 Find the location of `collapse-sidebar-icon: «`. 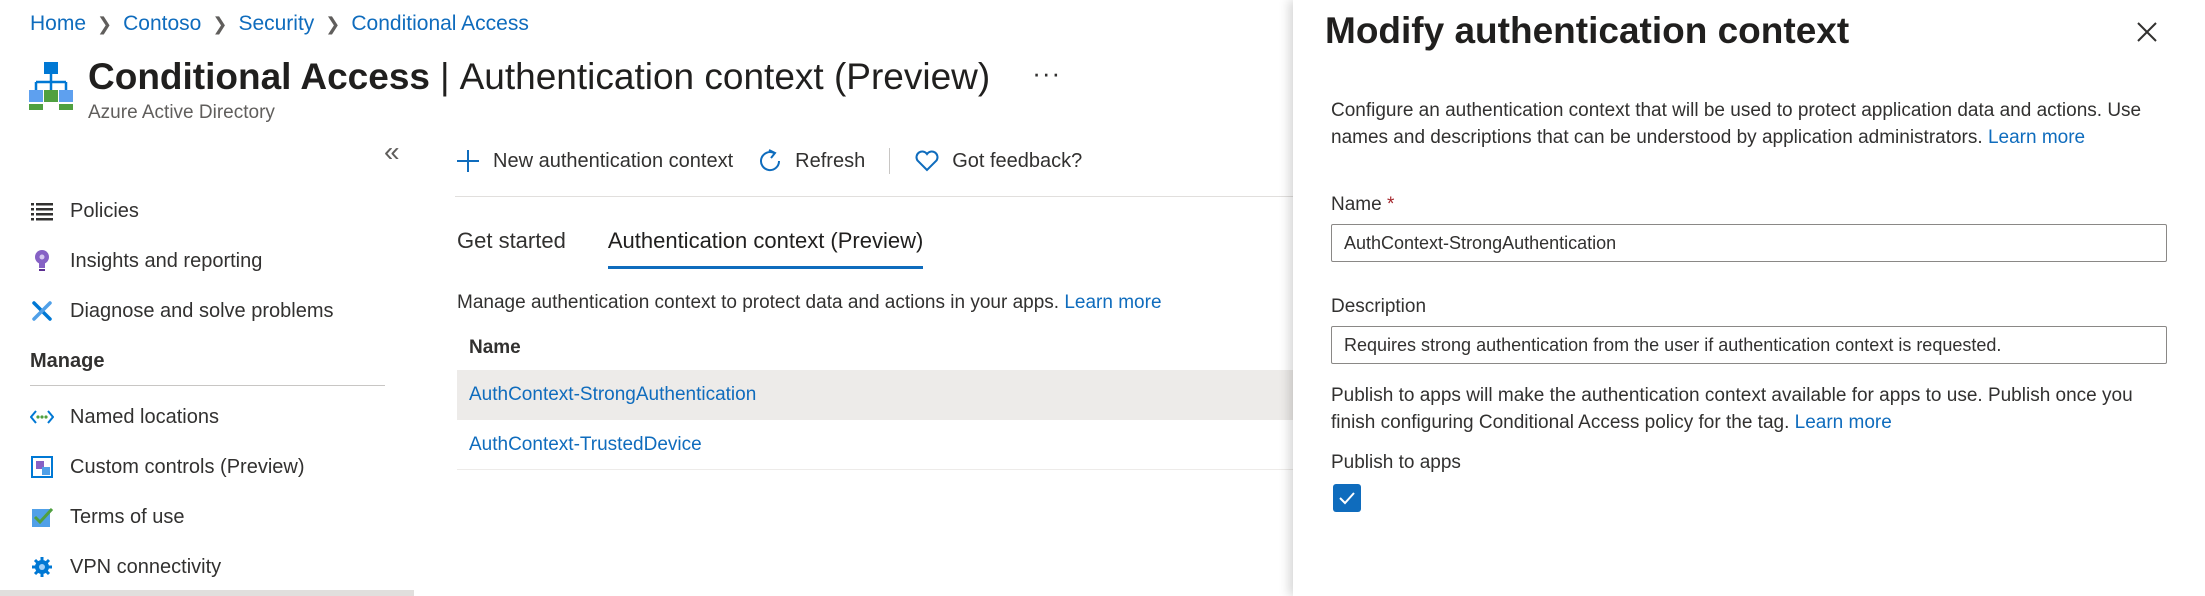

collapse-sidebar-icon: « is located at coordinates (392, 152).